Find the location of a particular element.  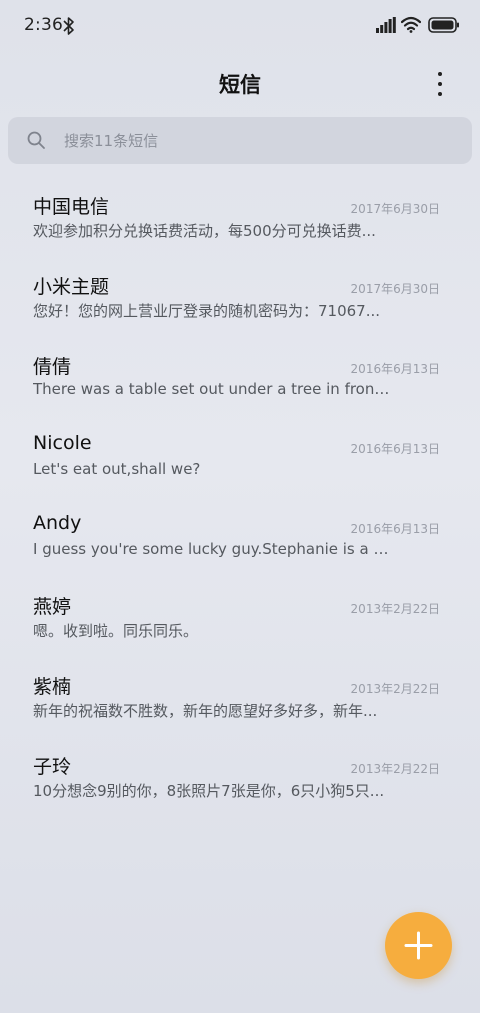

contact-name: 倩倩 is located at coordinates (52, 367).